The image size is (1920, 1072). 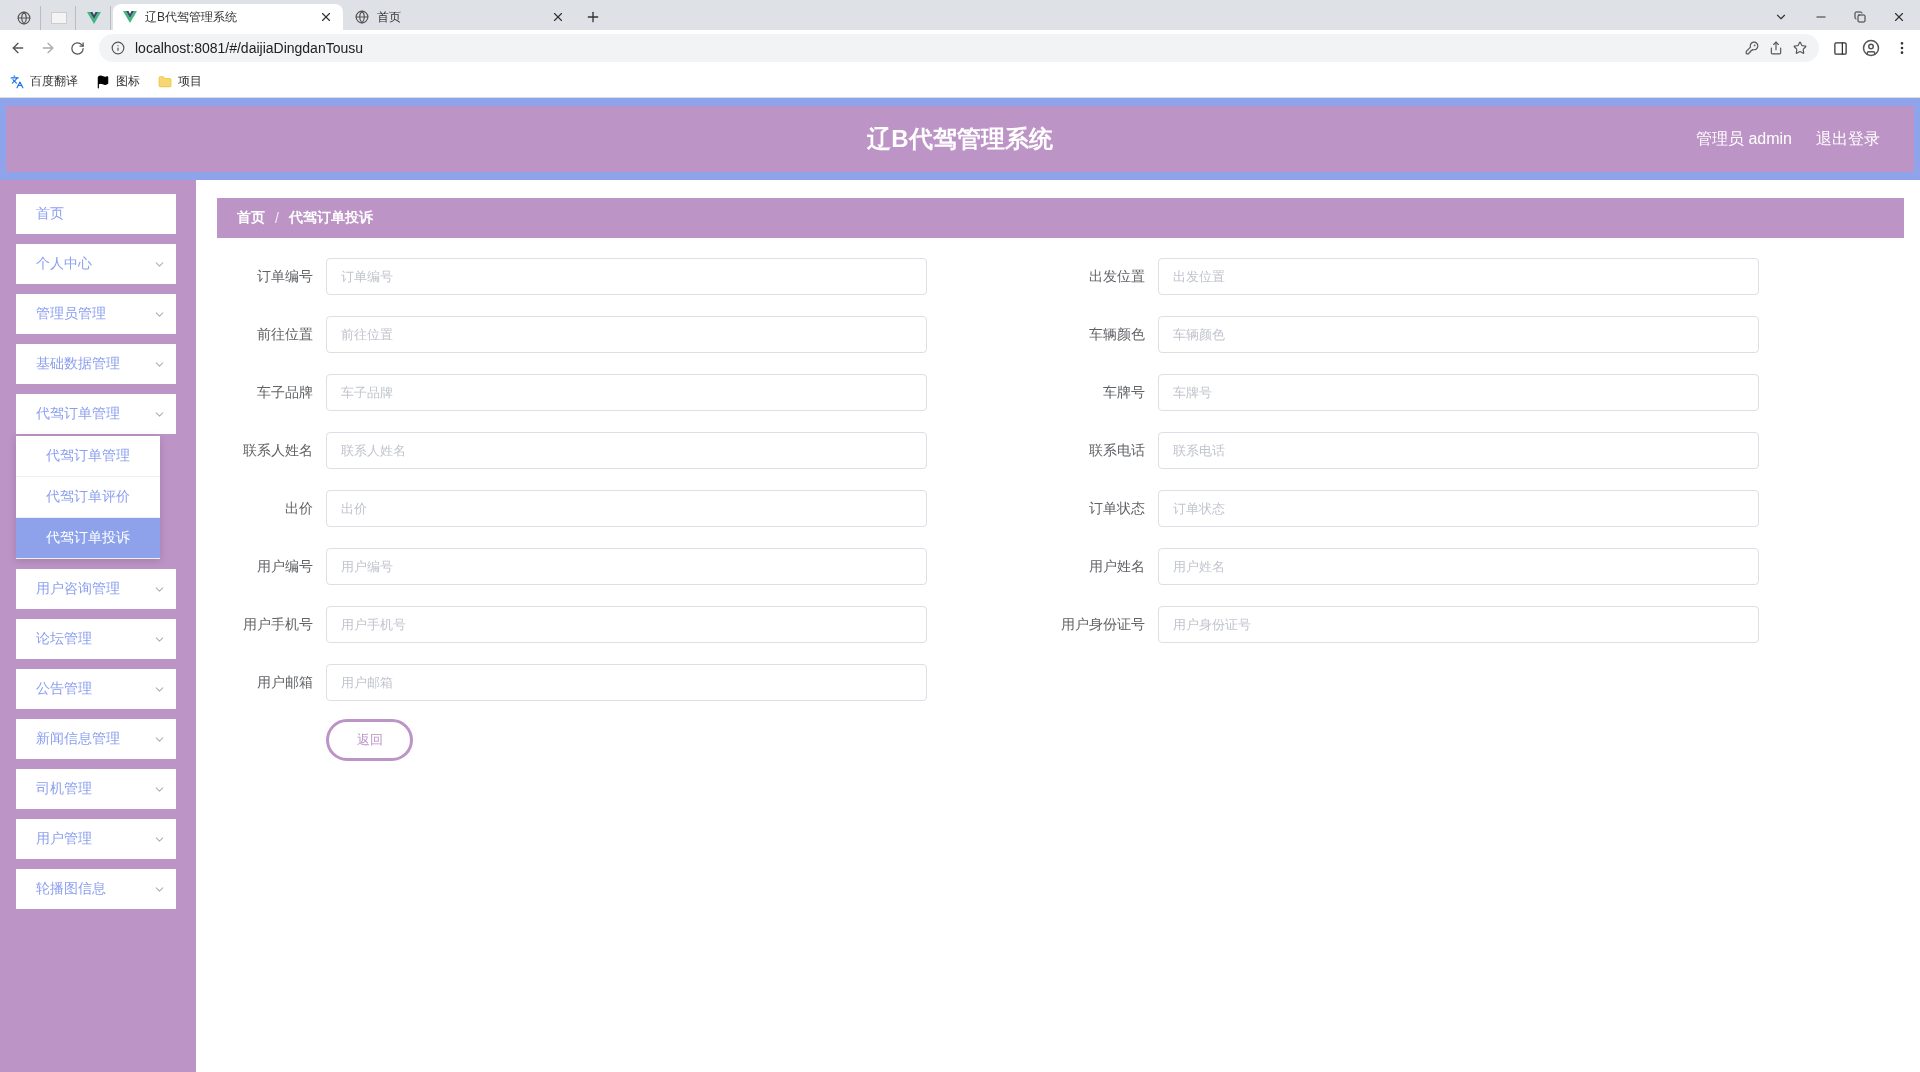 I want to click on translate-icon, so click(x=17, y=81).